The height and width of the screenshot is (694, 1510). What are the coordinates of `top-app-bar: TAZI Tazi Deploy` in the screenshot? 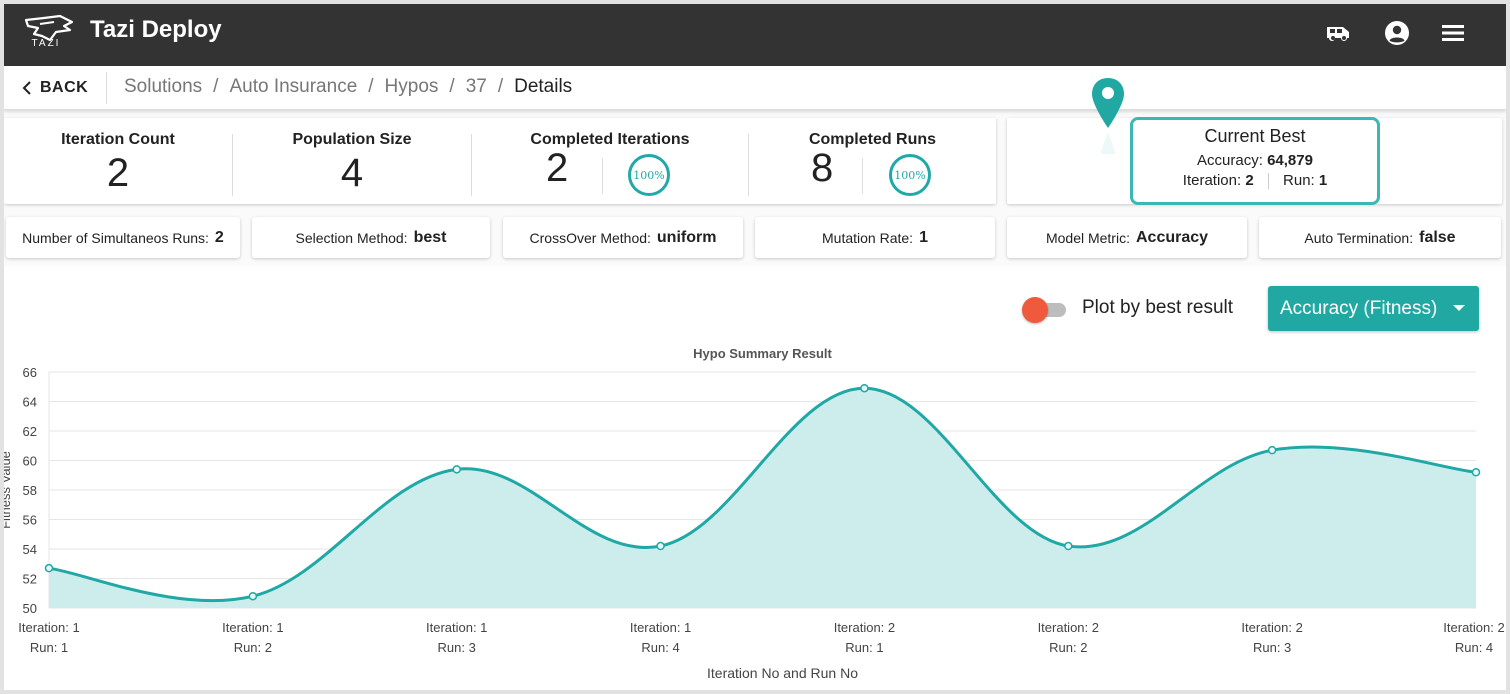 It's located at (755, 35).